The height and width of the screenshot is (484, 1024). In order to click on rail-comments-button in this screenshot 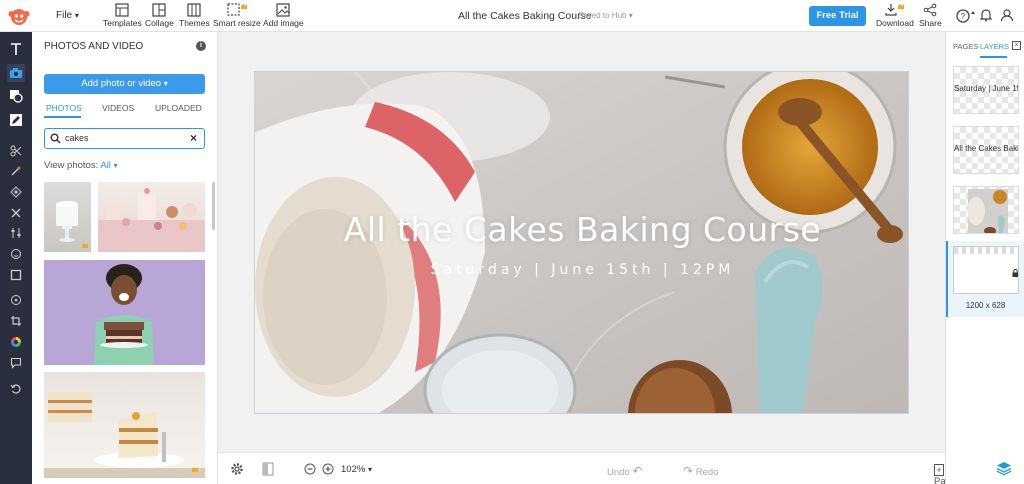, I will do `click(16, 363)`.